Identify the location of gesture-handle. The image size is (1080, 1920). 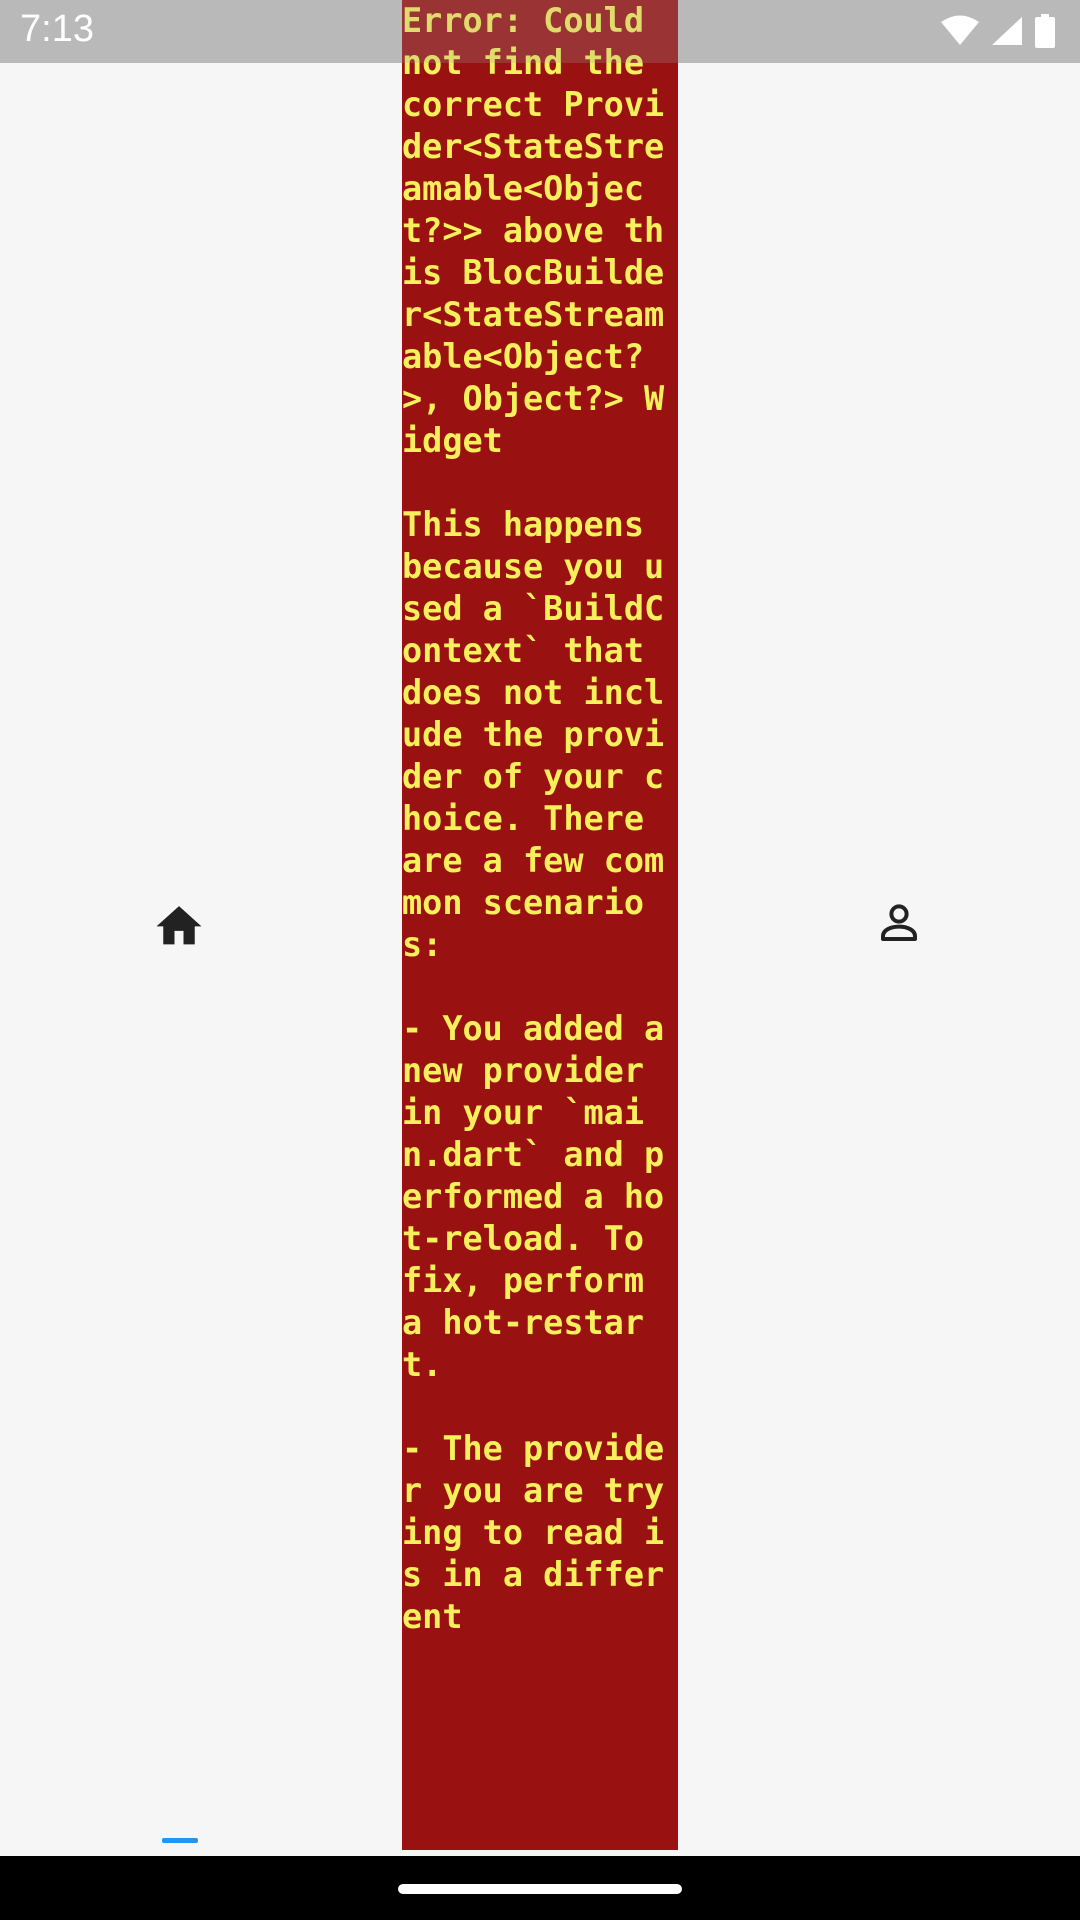
(540, 1889).